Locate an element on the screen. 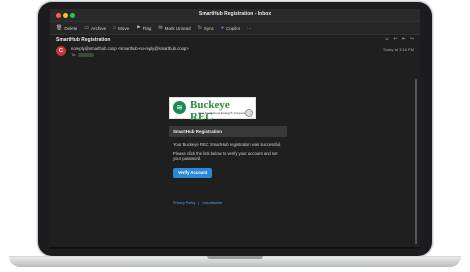  move-label: Move is located at coordinates (124, 28).